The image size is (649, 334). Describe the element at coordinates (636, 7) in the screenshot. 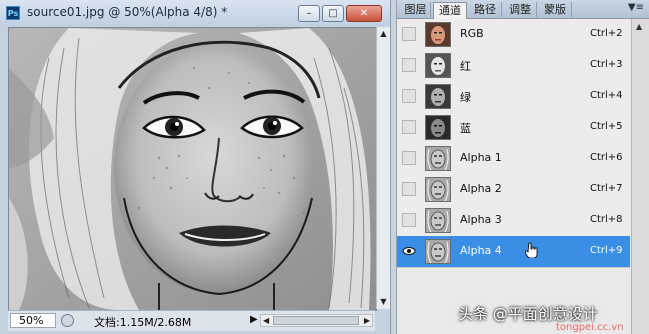

I see `panel-menu-icon: ▼≡` at that location.